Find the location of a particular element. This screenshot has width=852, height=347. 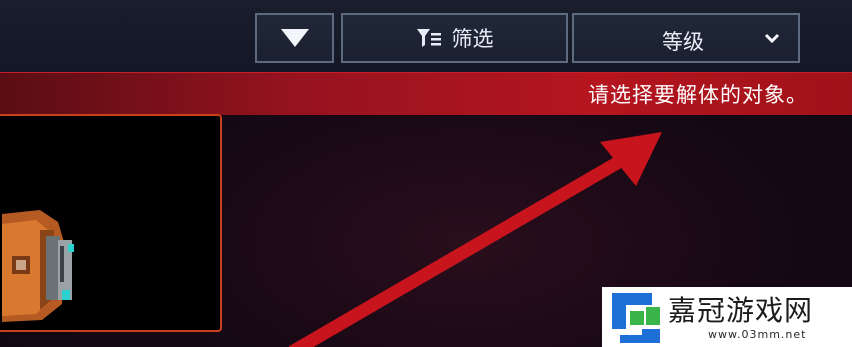

filter-label: 筛选 is located at coordinates (472, 39).